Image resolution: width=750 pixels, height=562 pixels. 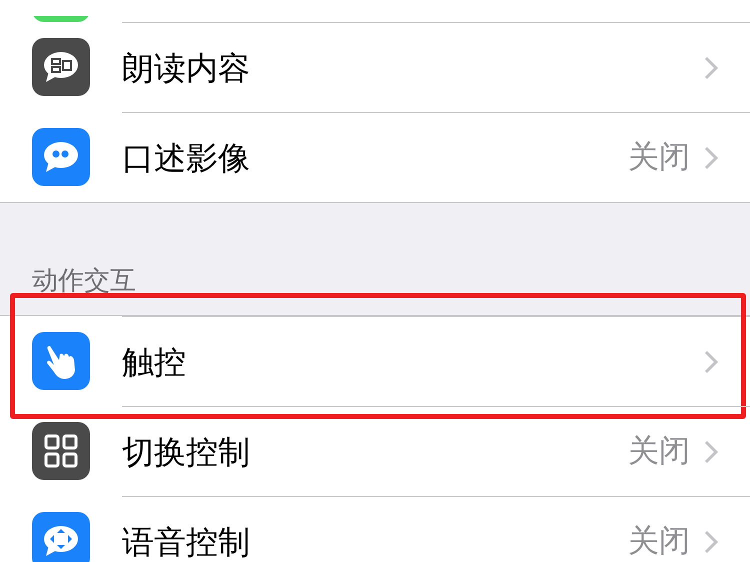 I want to click on section-header: 动作交互, so click(x=84, y=281).